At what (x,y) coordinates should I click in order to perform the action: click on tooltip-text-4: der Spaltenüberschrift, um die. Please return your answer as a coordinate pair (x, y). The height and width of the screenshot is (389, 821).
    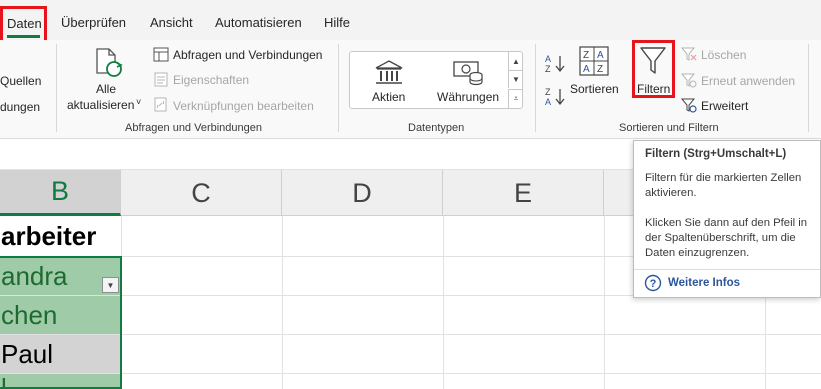
    Looking at the image, I should click on (720, 238).